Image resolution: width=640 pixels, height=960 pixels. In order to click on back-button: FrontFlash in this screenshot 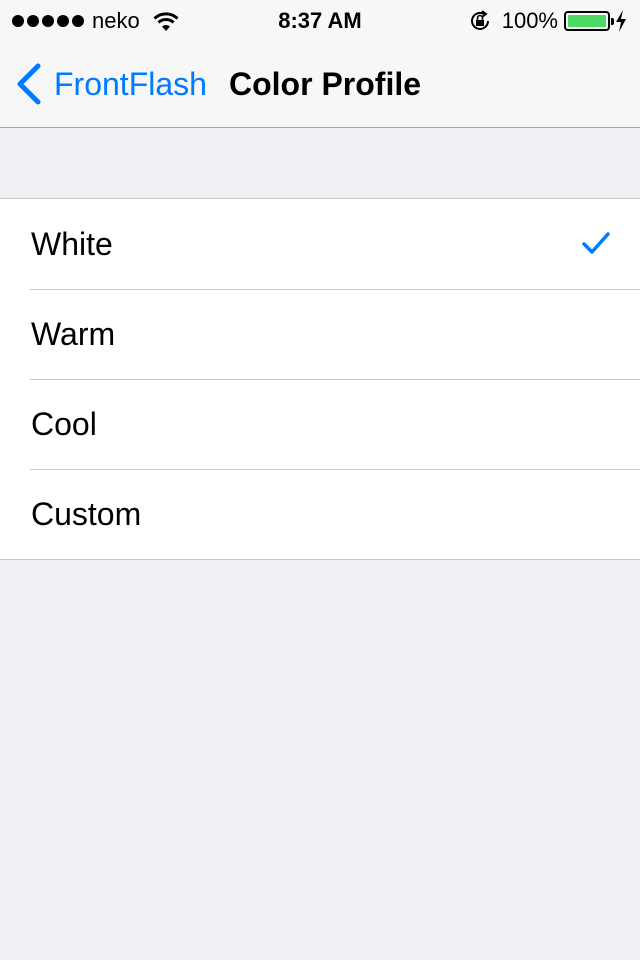, I will do `click(110, 84)`.